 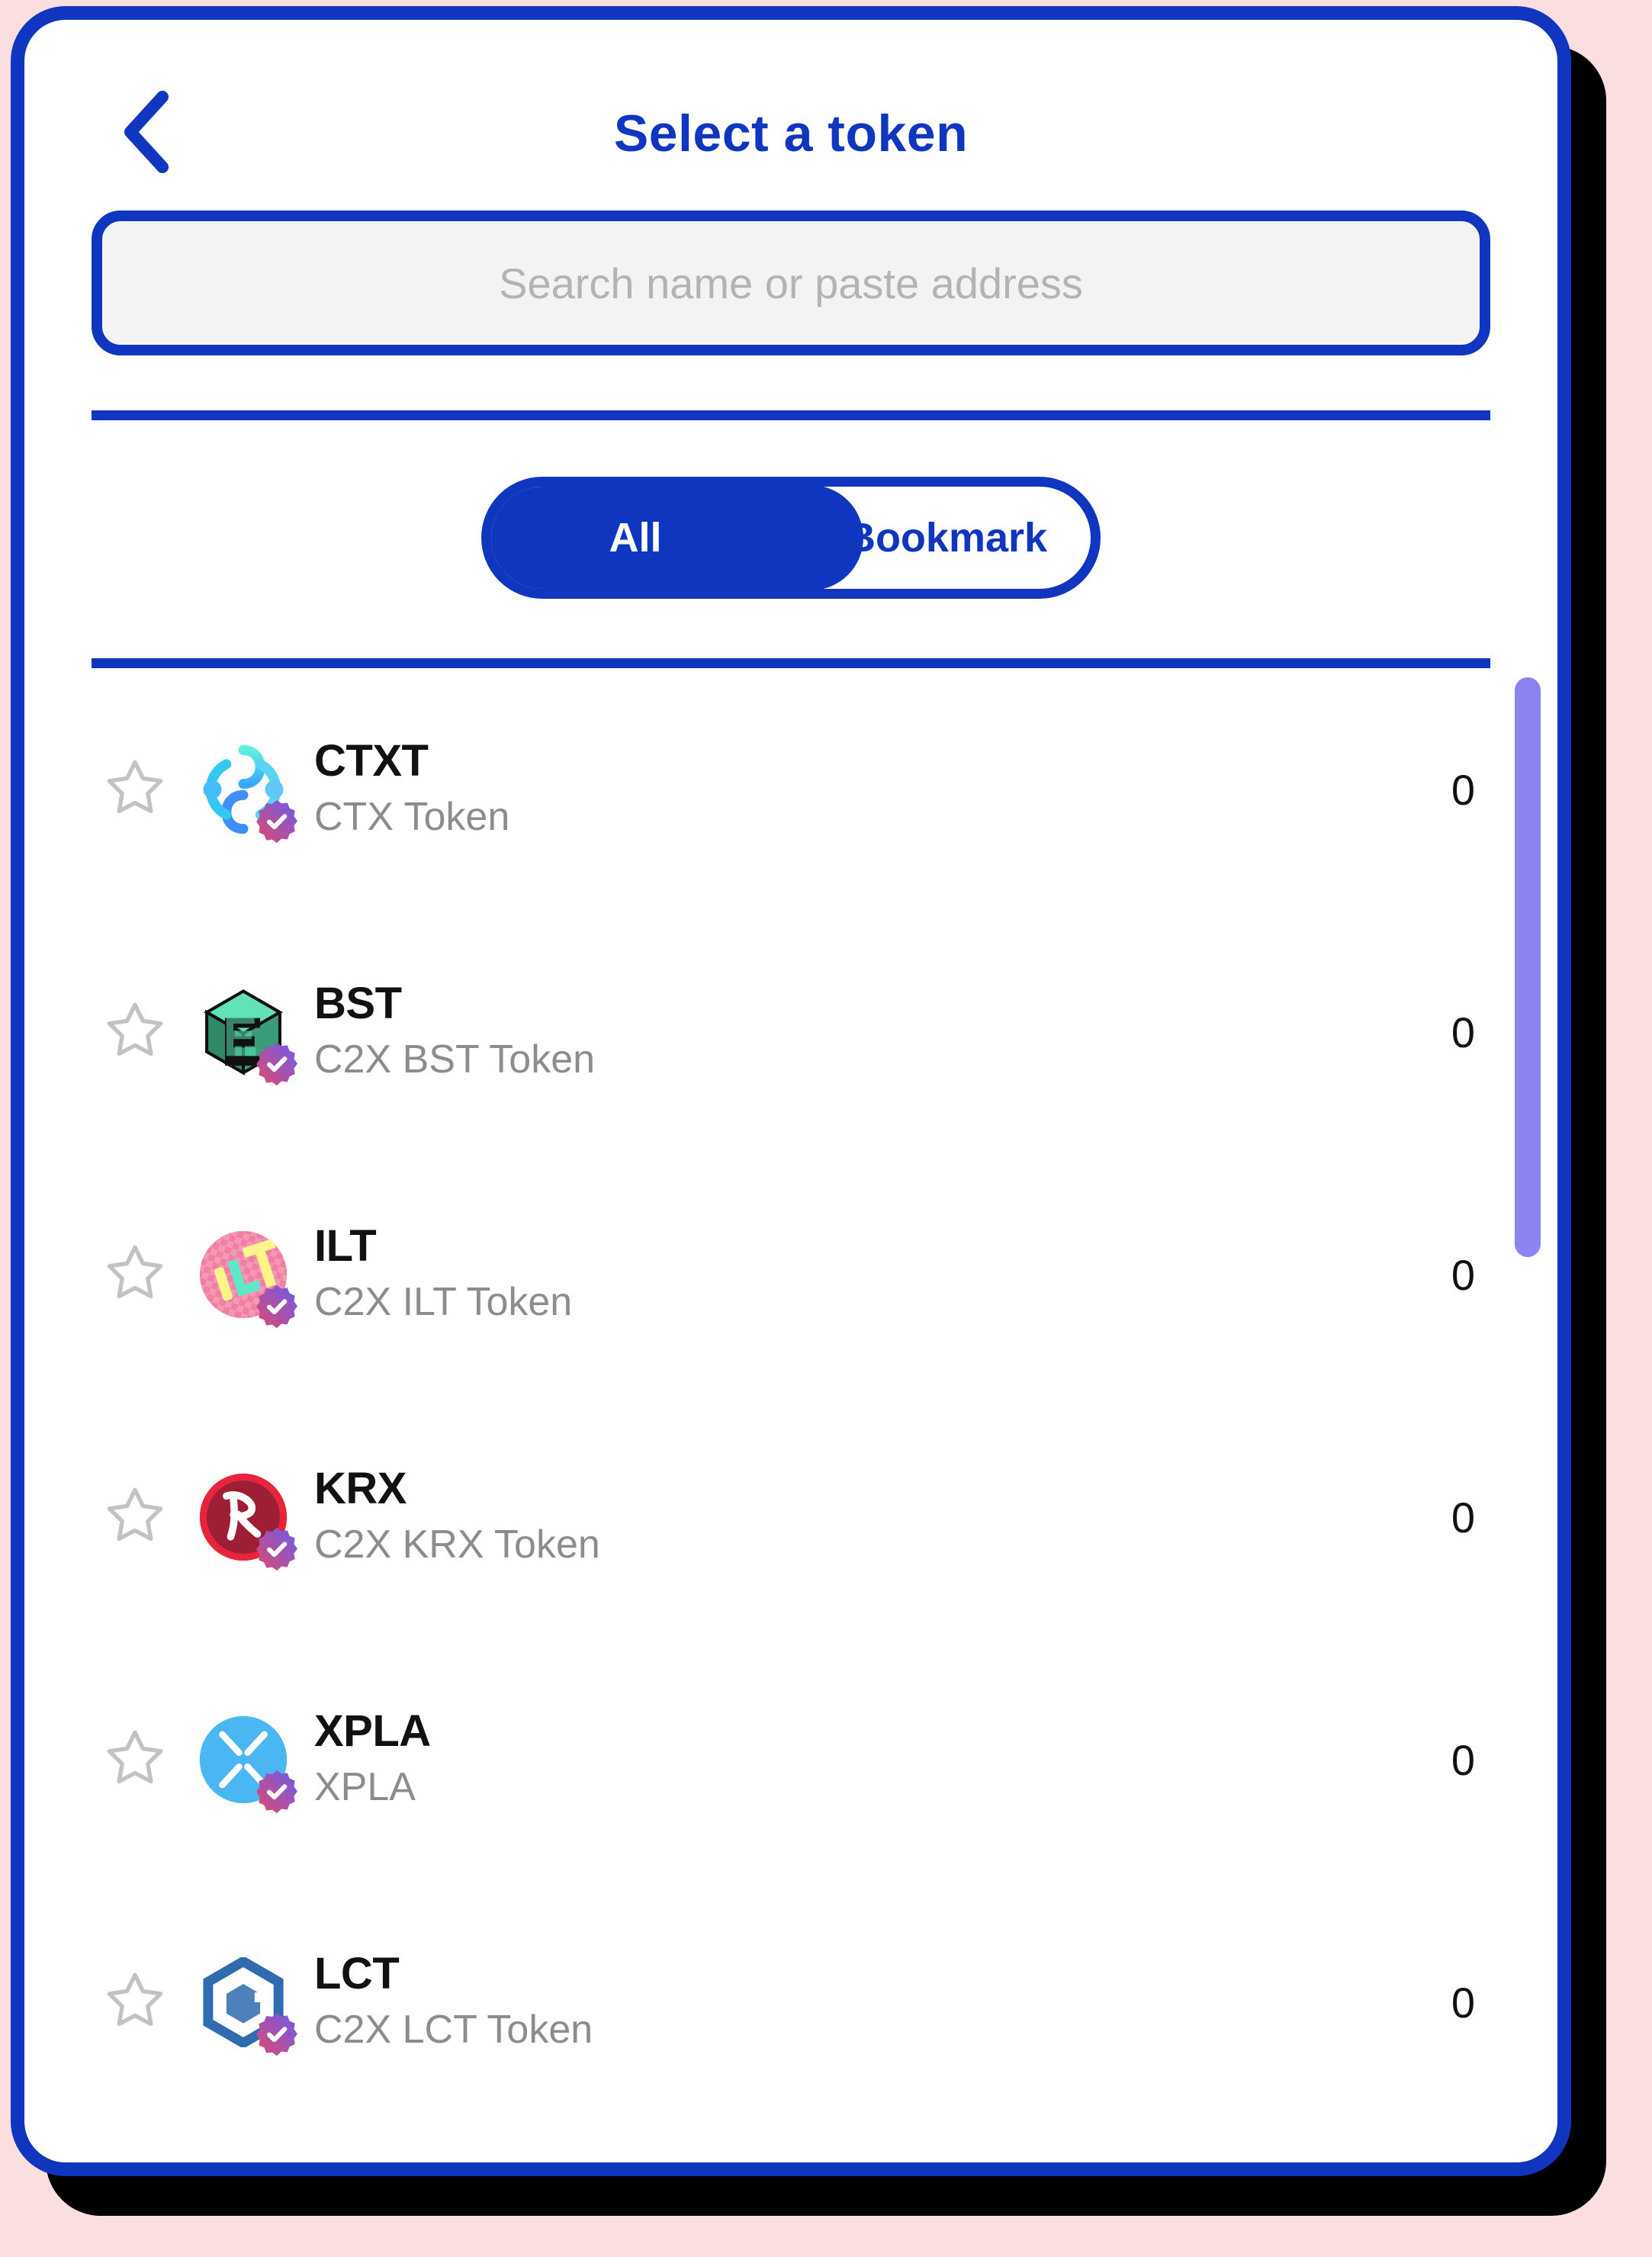 I want to click on divider-top, so click(x=791, y=415).